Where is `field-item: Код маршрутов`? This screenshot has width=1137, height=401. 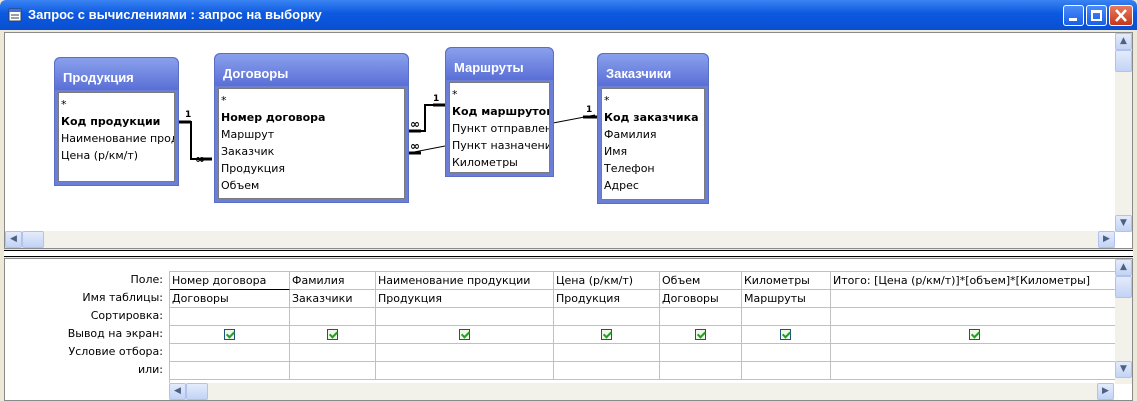
field-item: Код маршрутов is located at coordinates (500, 111).